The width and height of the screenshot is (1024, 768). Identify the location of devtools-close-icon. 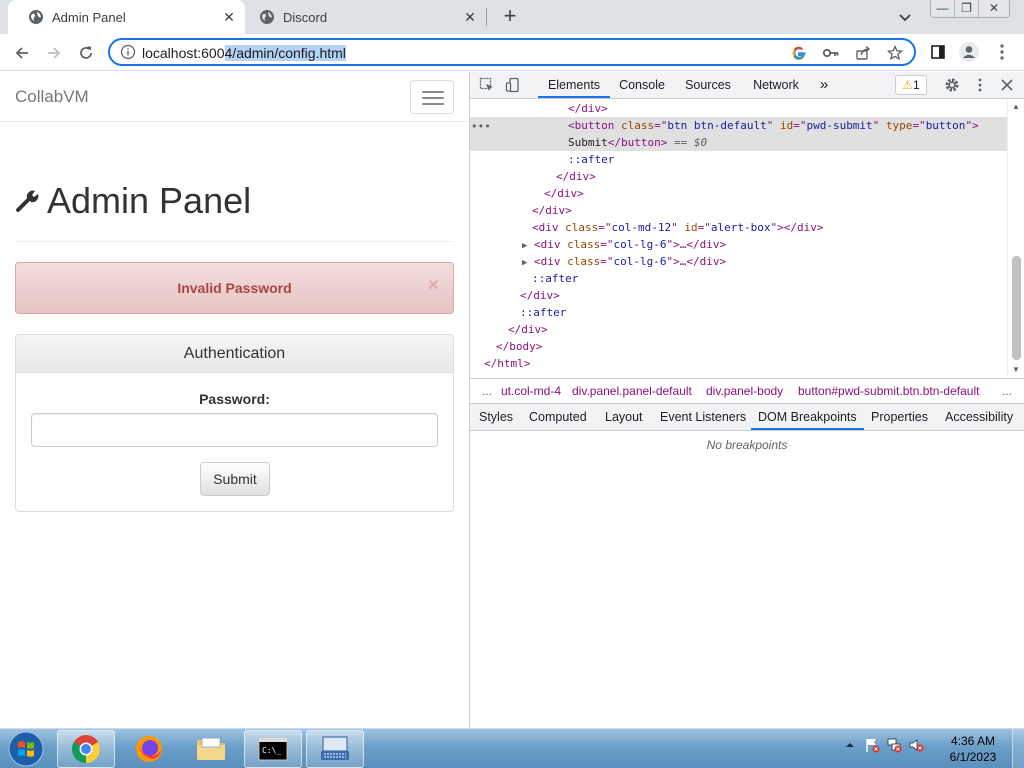
(1007, 85).